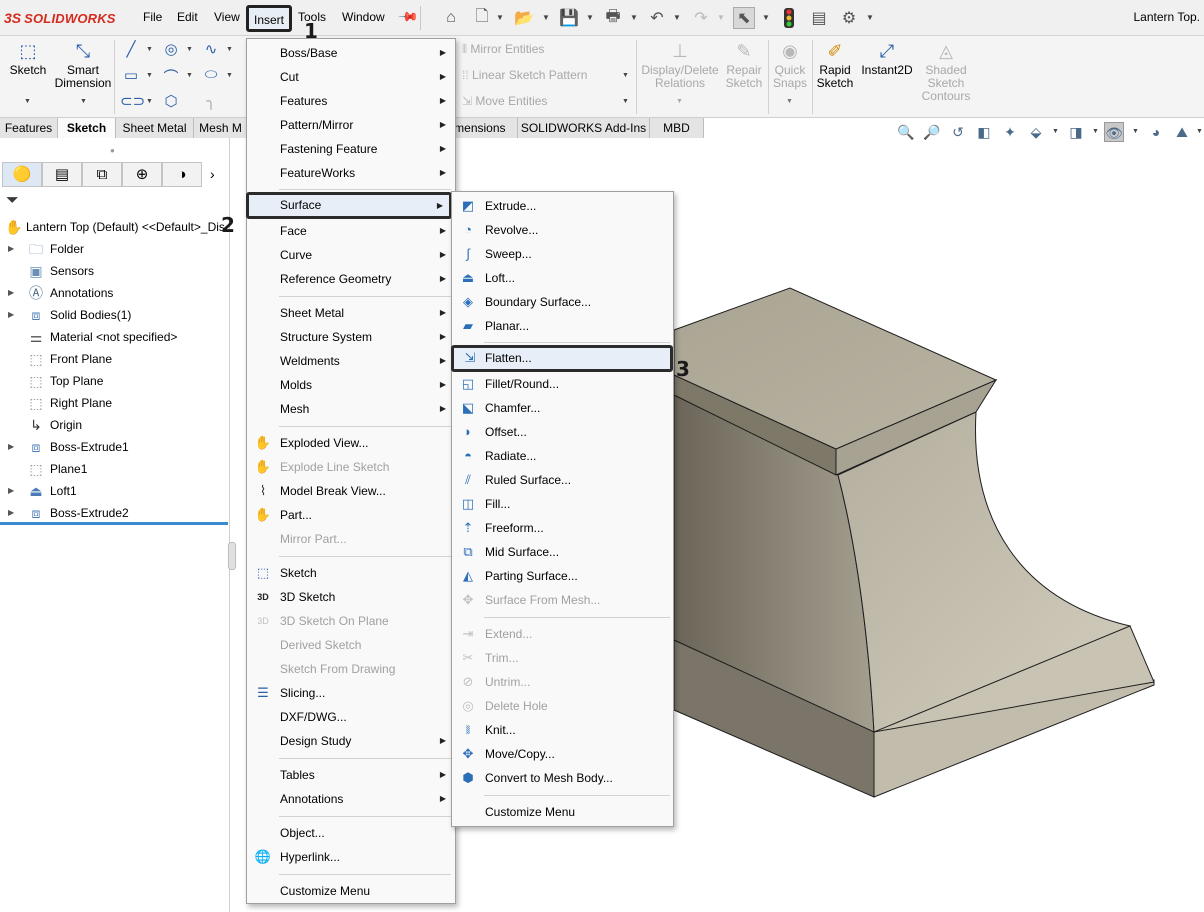 This screenshot has height=912, width=1204. I want to click on previous-view-icon: ↺, so click(958, 132).